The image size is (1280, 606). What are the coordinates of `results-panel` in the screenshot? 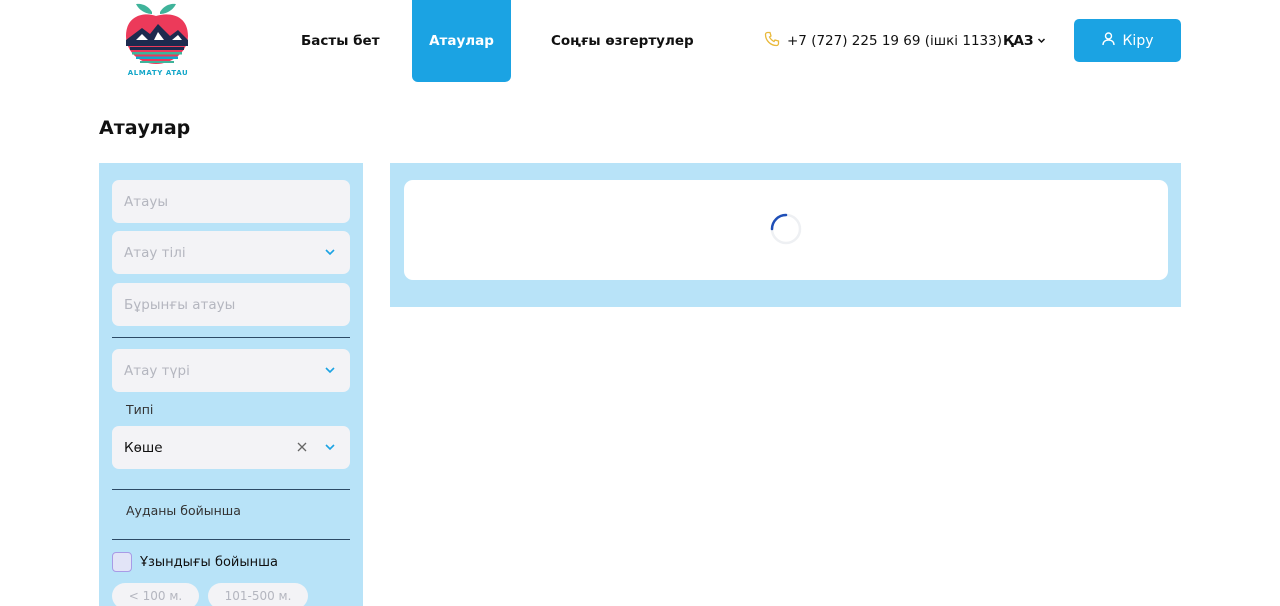 It's located at (785, 235).